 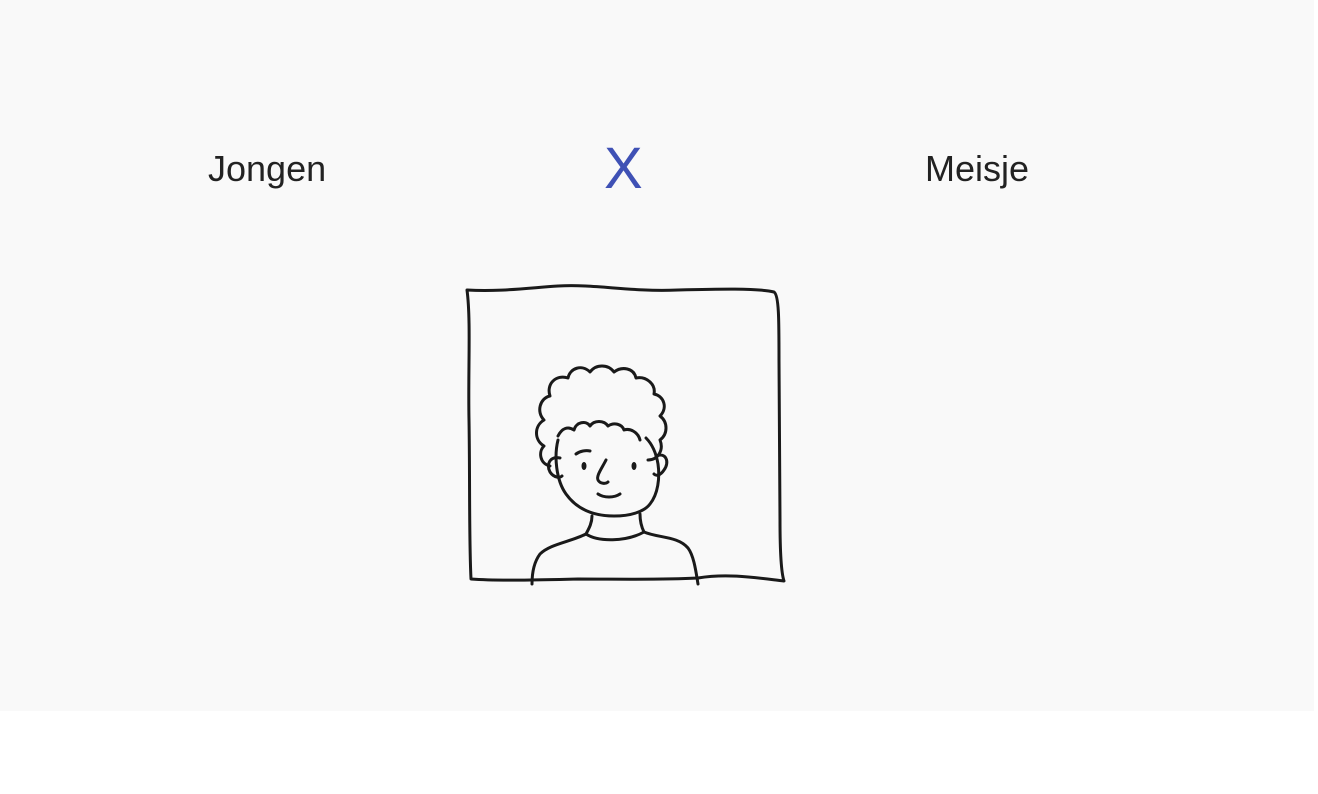 I want to click on boy-sketch-icon, so click(x=625, y=435).